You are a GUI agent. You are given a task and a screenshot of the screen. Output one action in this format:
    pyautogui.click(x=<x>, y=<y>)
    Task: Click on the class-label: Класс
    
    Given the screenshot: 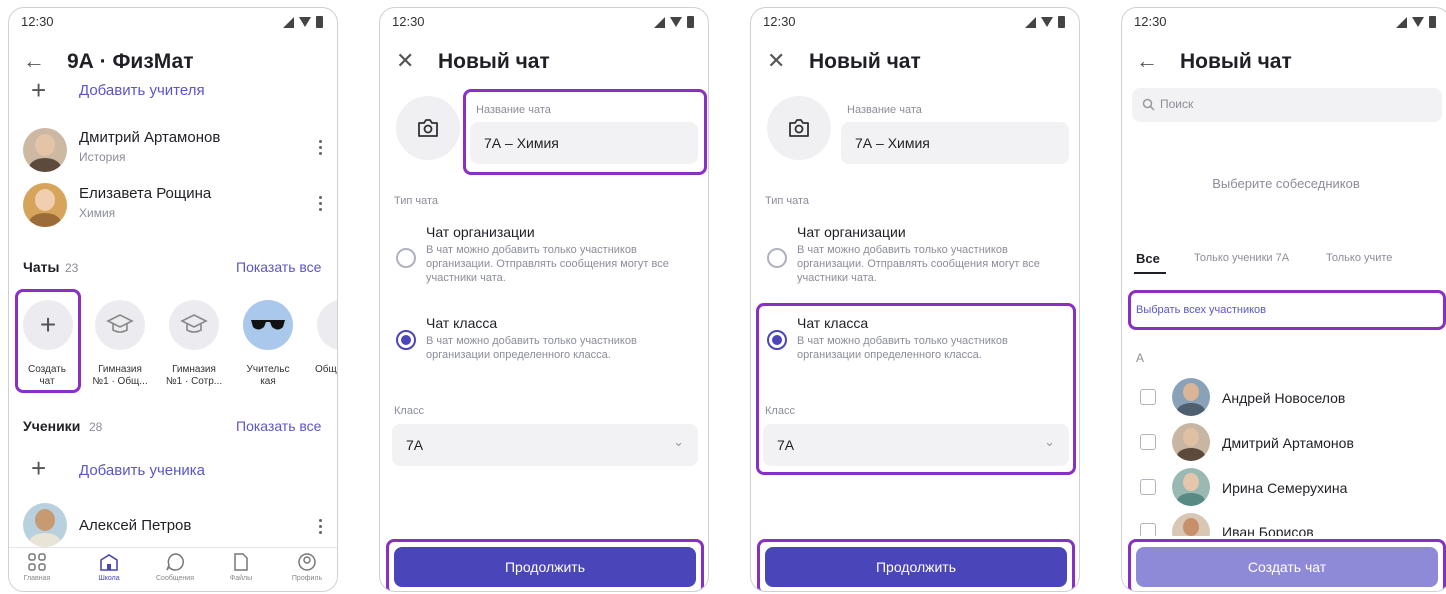 What is the action you would take?
    pyautogui.click(x=409, y=411)
    